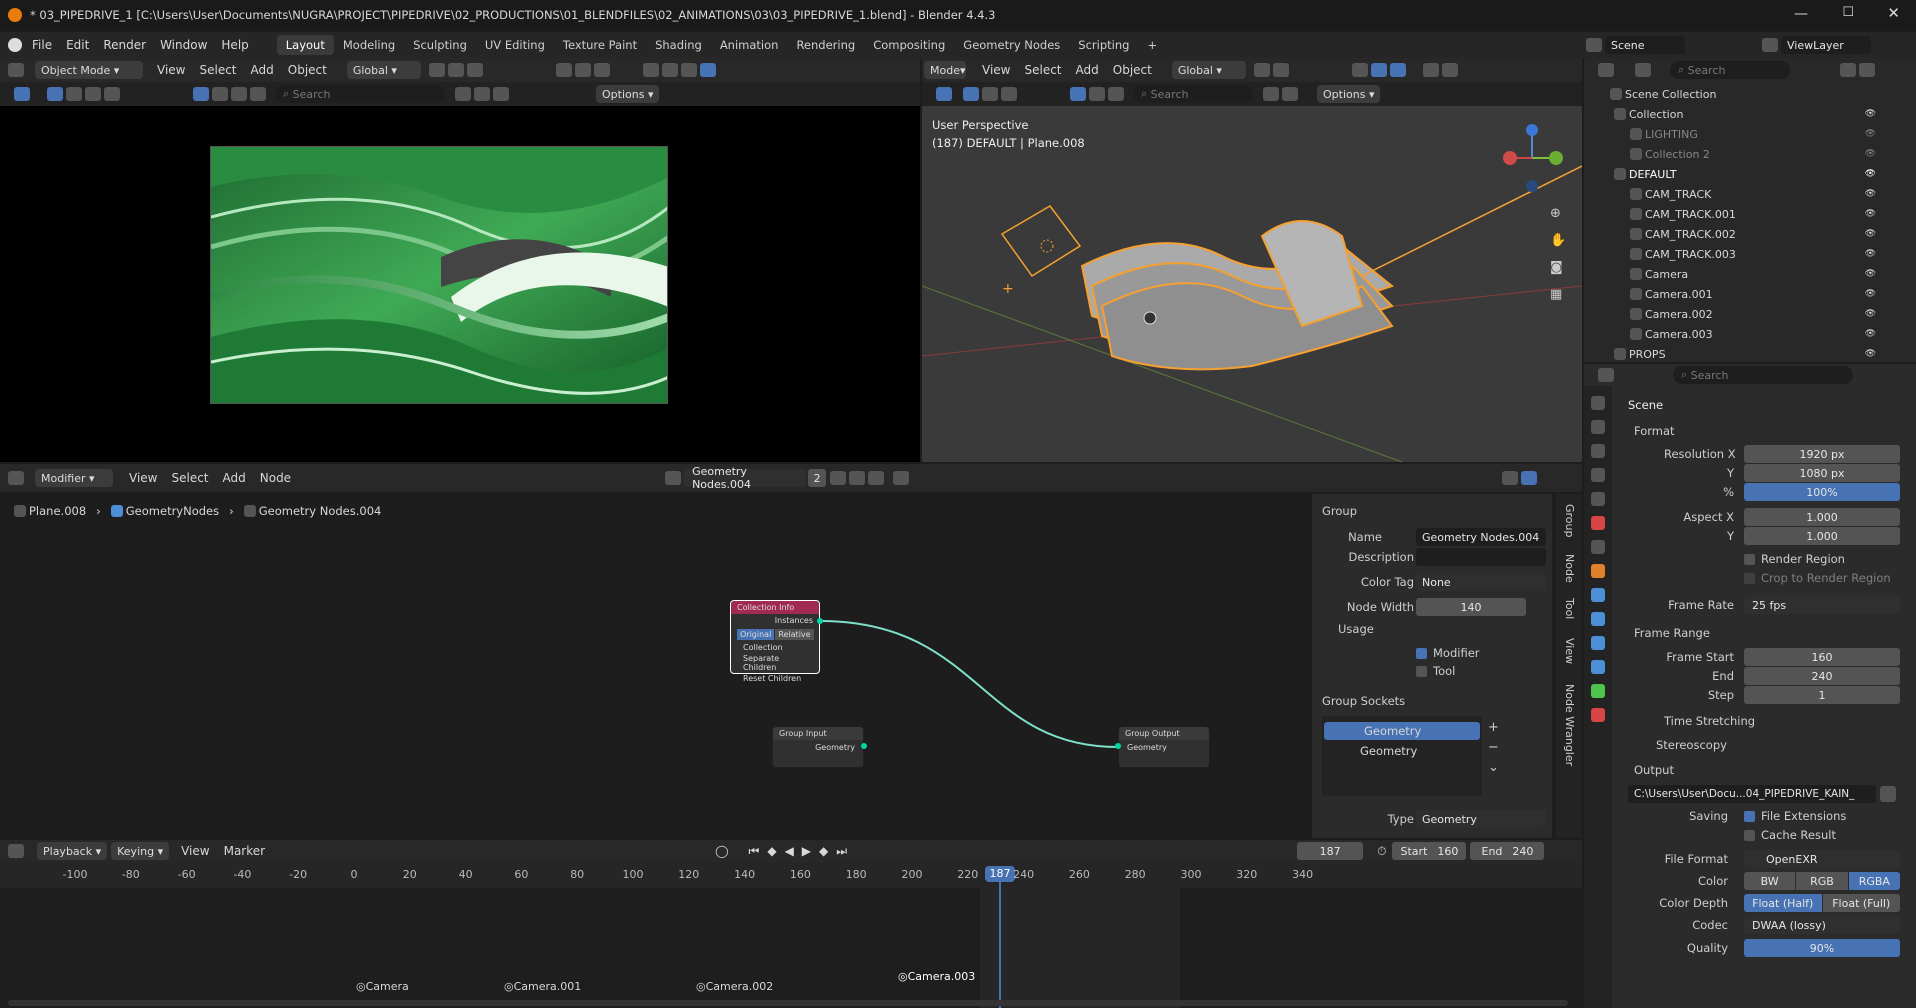 This screenshot has width=1916, height=1008. Describe the element at coordinates (305, 45) in the screenshot. I see `tab-layout: Layout` at that location.